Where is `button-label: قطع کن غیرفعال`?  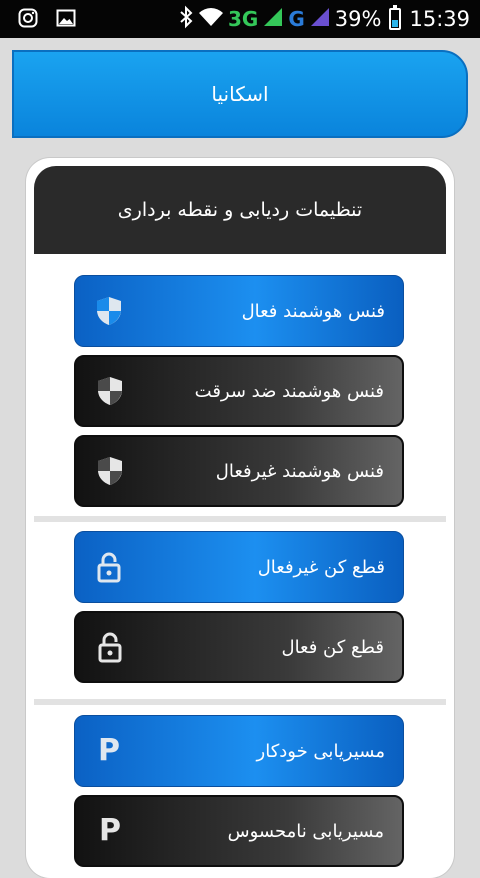
button-label: قطع کن غیرفعال is located at coordinates (321, 567).